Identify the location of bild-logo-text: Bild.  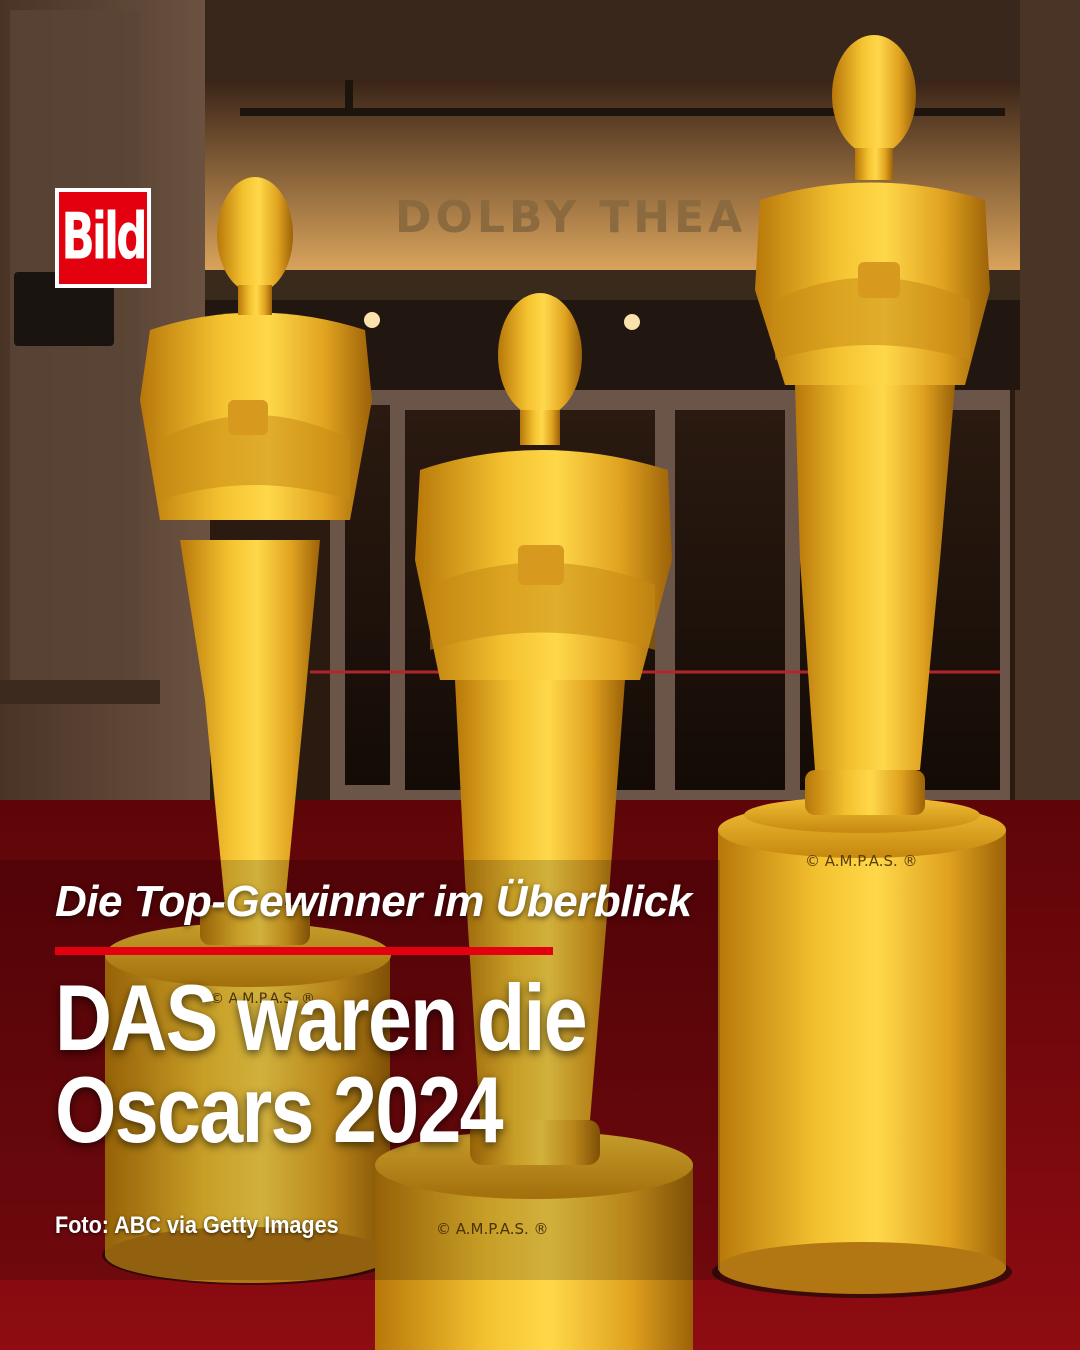
(104, 237).